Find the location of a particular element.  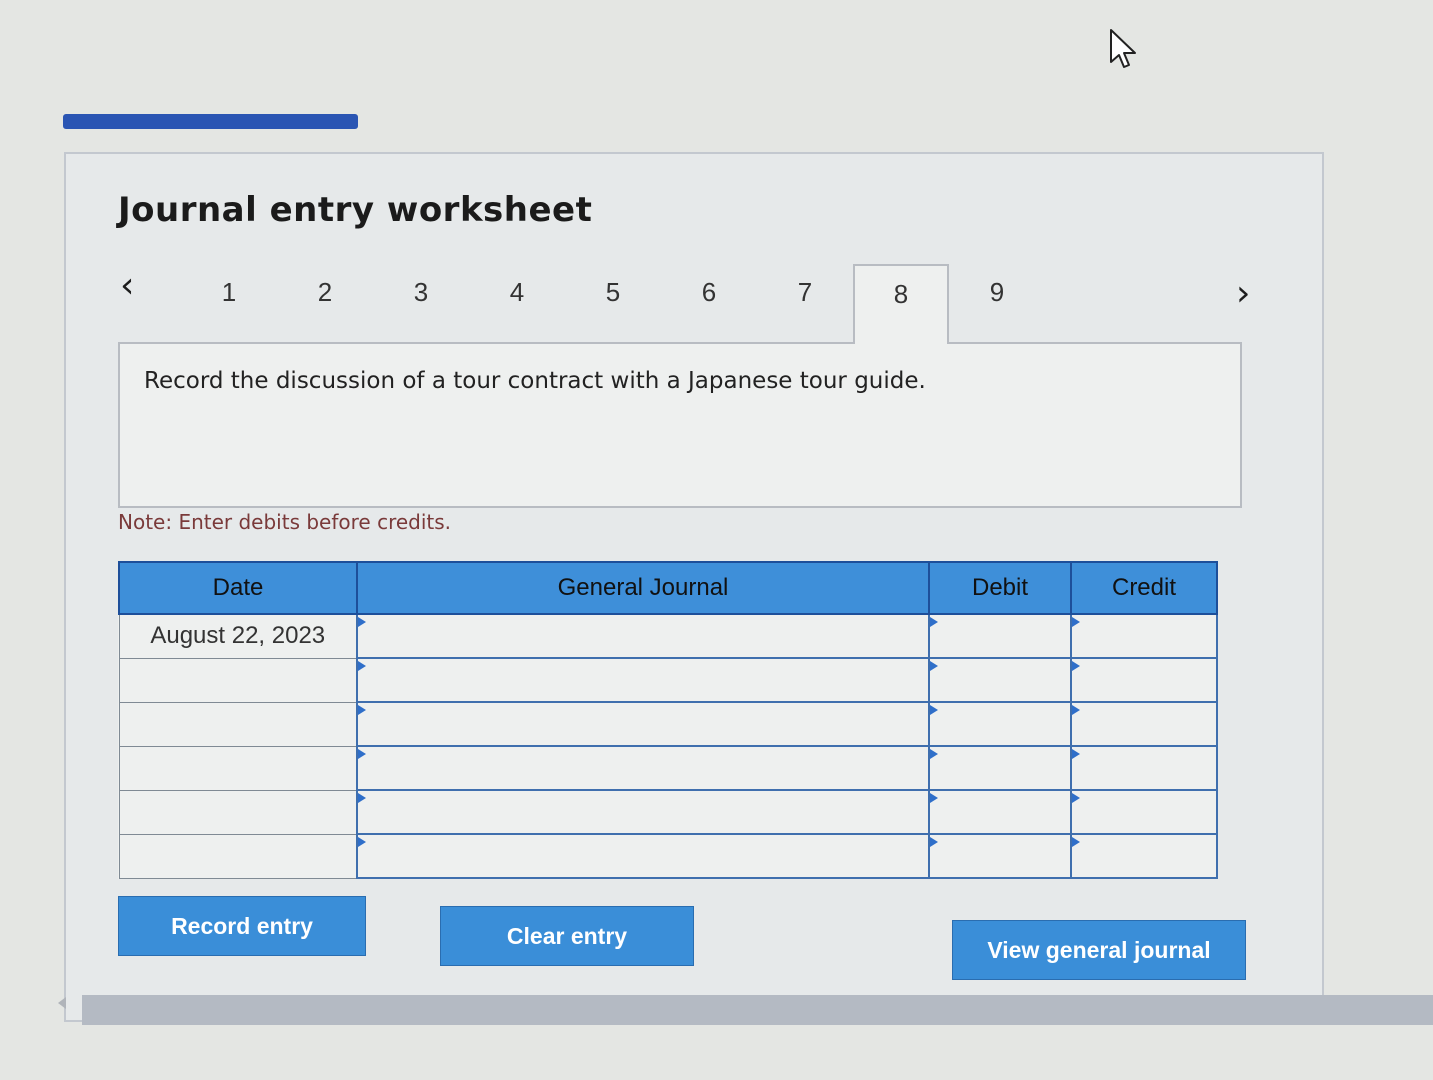

worksheet-tabs: 1 2 3 4 5 6 7 8 9 is located at coordinates (592, 304).